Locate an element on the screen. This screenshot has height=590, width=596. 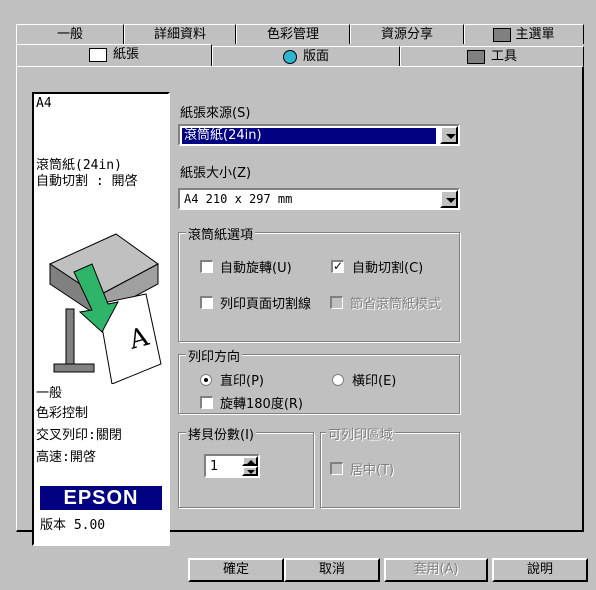
auto-cut-label: 自動切割(C) is located at coordinates (388, 268).